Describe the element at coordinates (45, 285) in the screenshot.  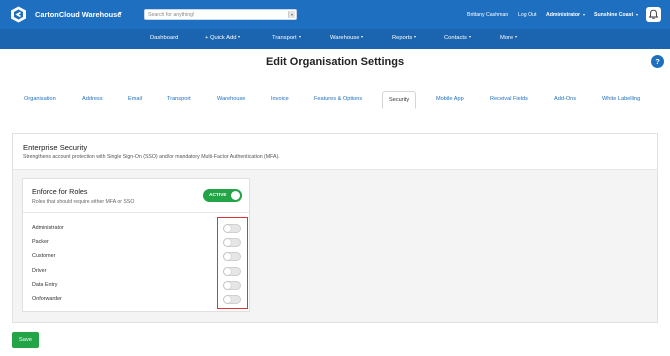
I see `role-label-data-entry: Data Entry` at that location.